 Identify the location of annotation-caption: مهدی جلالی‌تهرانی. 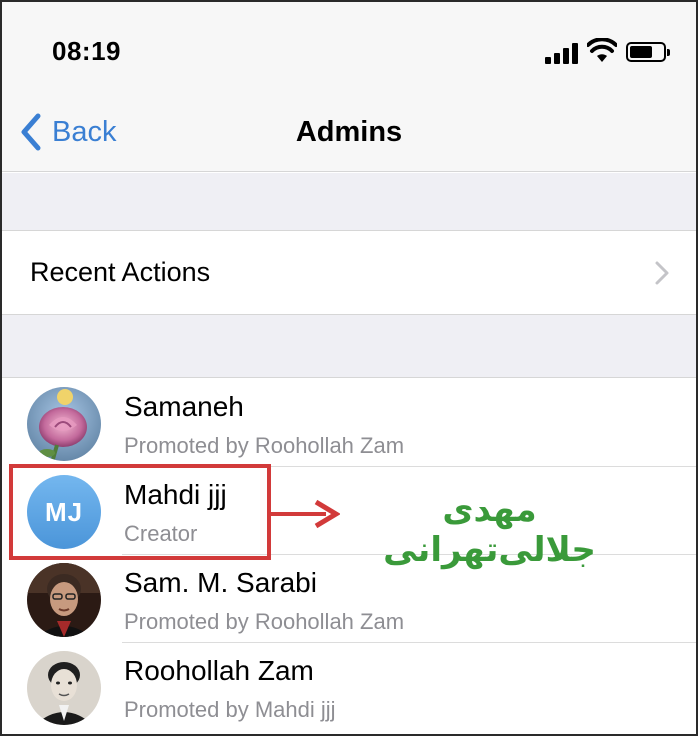
(489, 530).